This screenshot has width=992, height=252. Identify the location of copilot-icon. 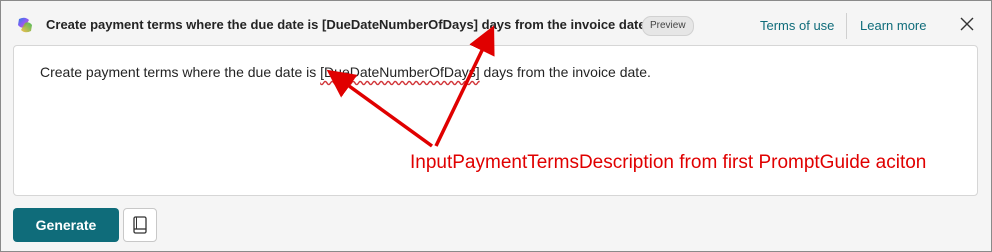
(25, 25).